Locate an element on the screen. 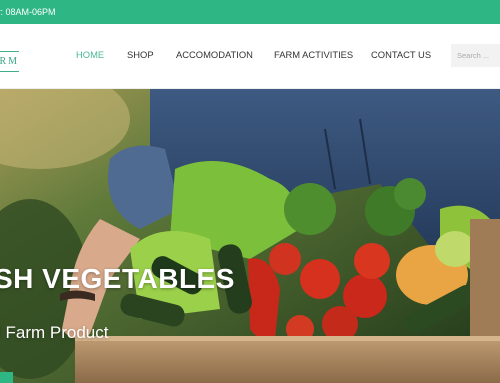 Image resolution: width=500 pixels, height=383 pixels. top-info-bar: y: 08AM-06PM is located at coordinates (250, 12).